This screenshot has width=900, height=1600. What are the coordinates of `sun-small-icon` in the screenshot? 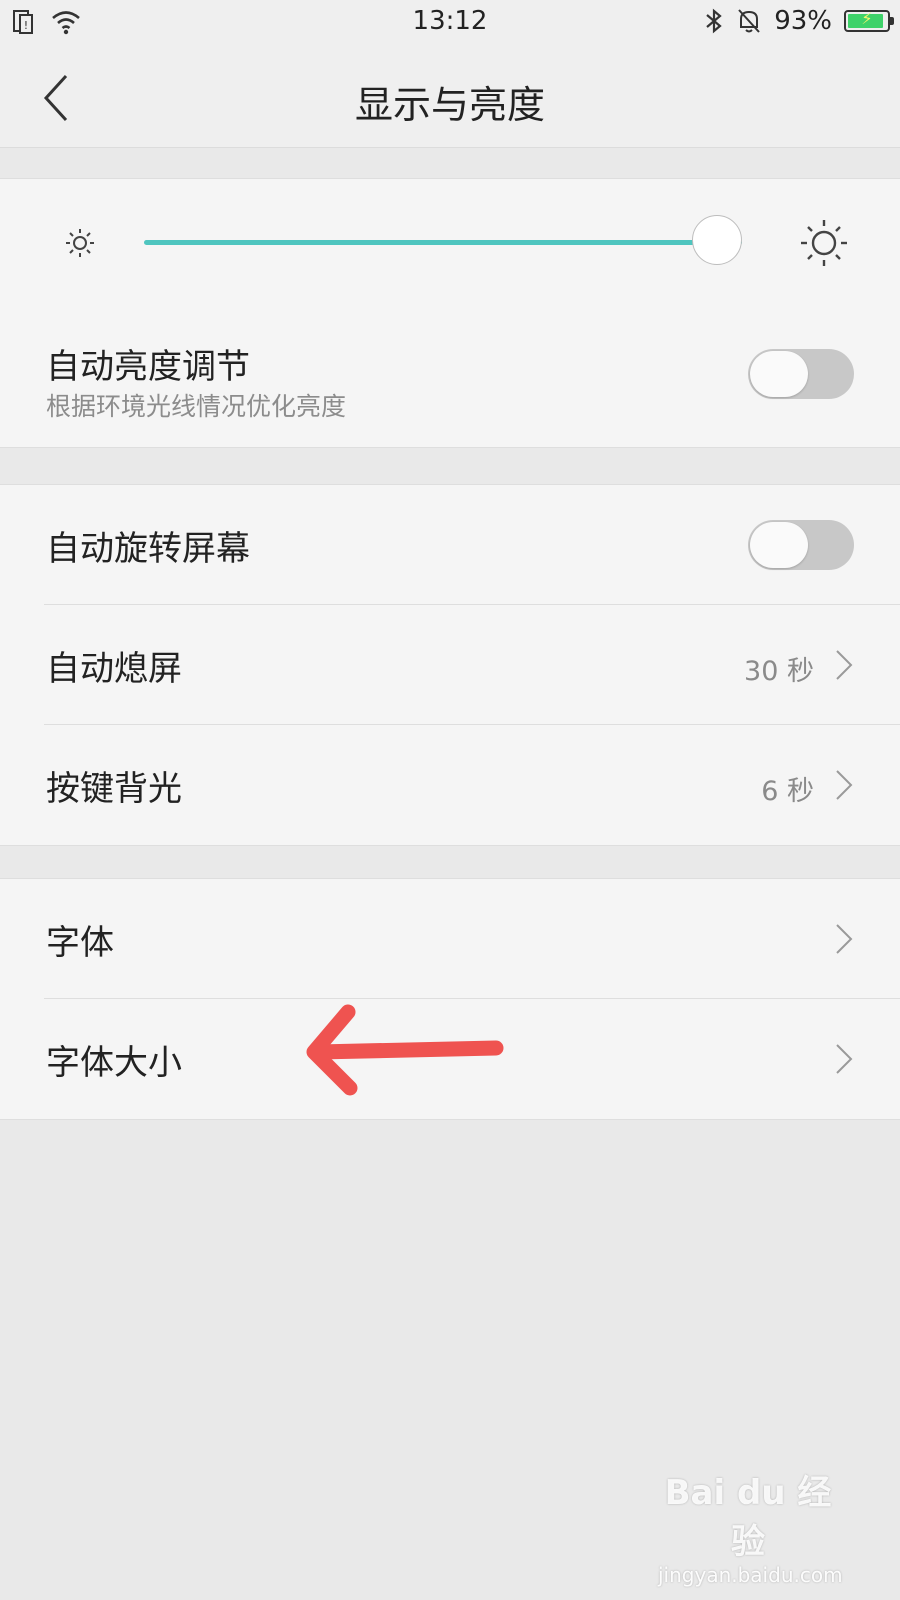 It's located at (80, 243).